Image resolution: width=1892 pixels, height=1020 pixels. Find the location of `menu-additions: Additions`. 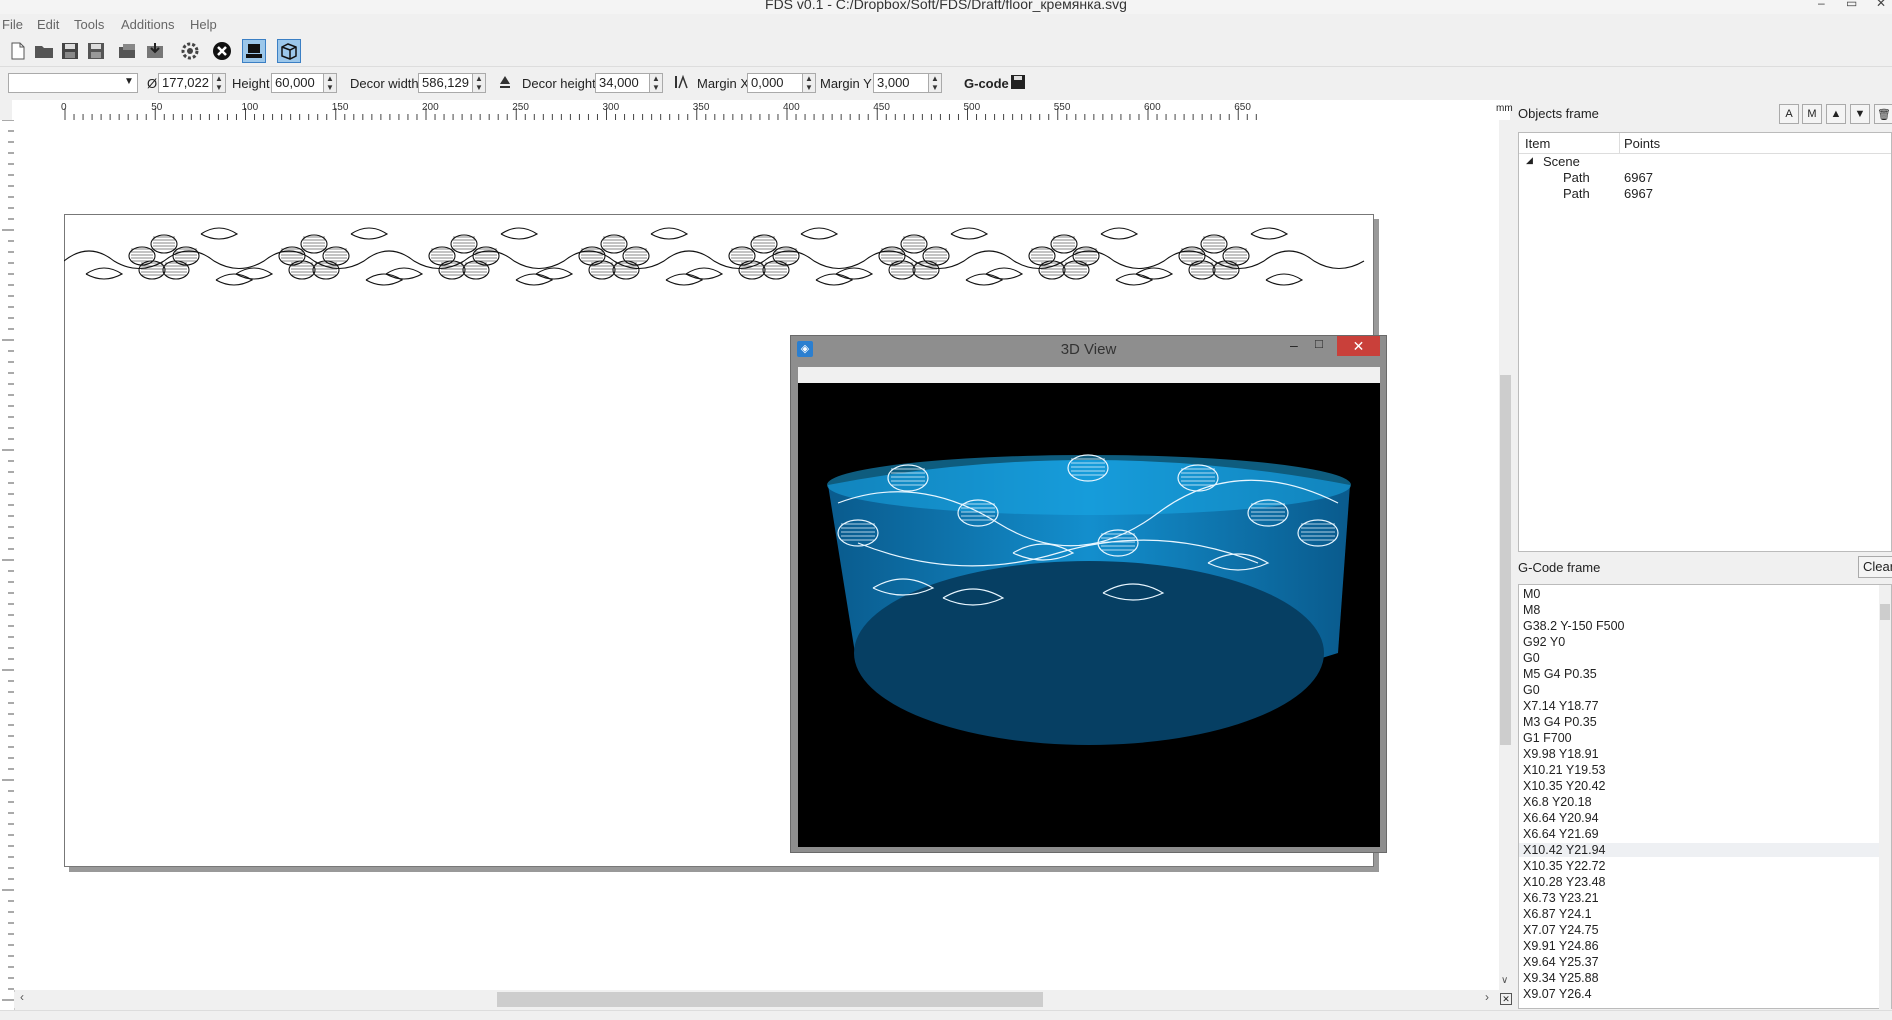

menu-additions: Additions is located at coordinates (147, 24).